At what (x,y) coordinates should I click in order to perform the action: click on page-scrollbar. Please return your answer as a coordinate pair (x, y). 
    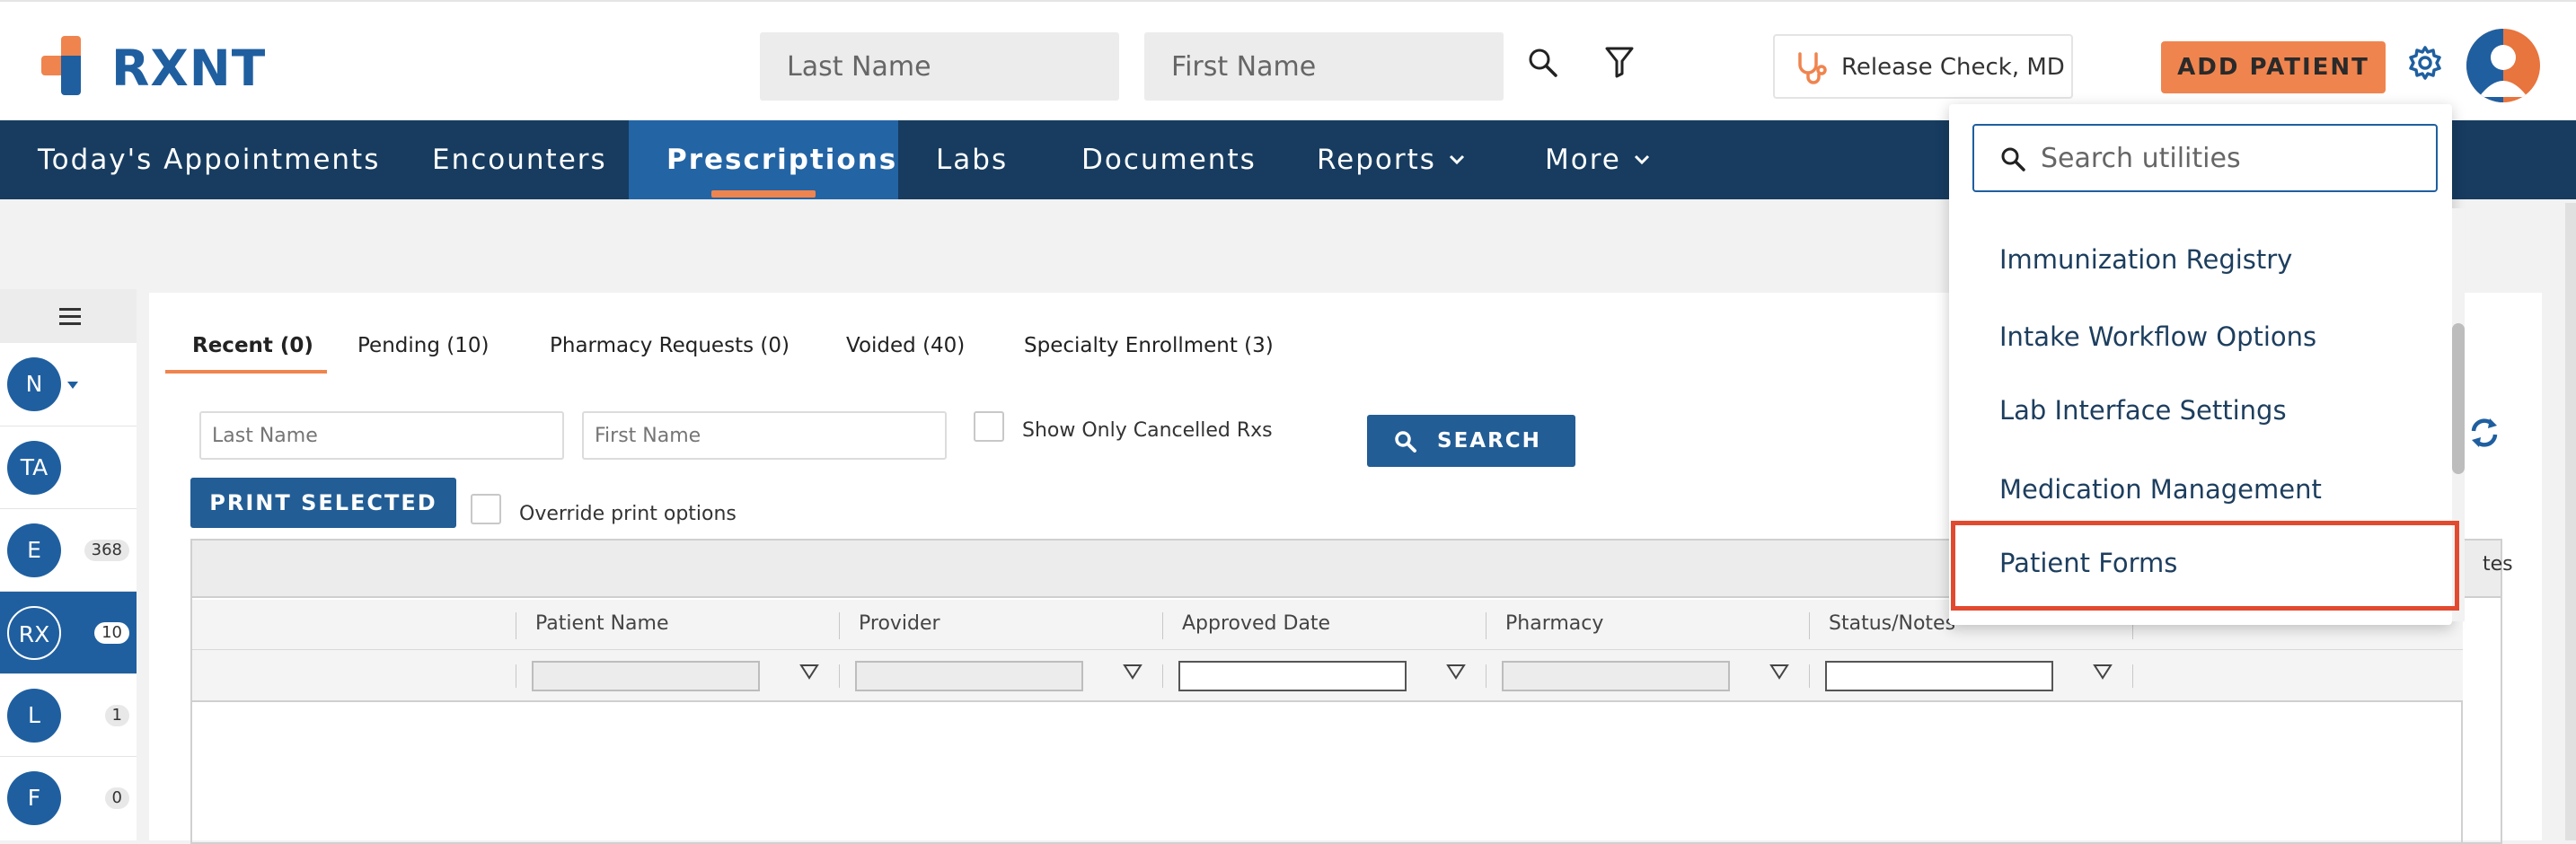
    Looking at the image, I should click on (2570, 521).